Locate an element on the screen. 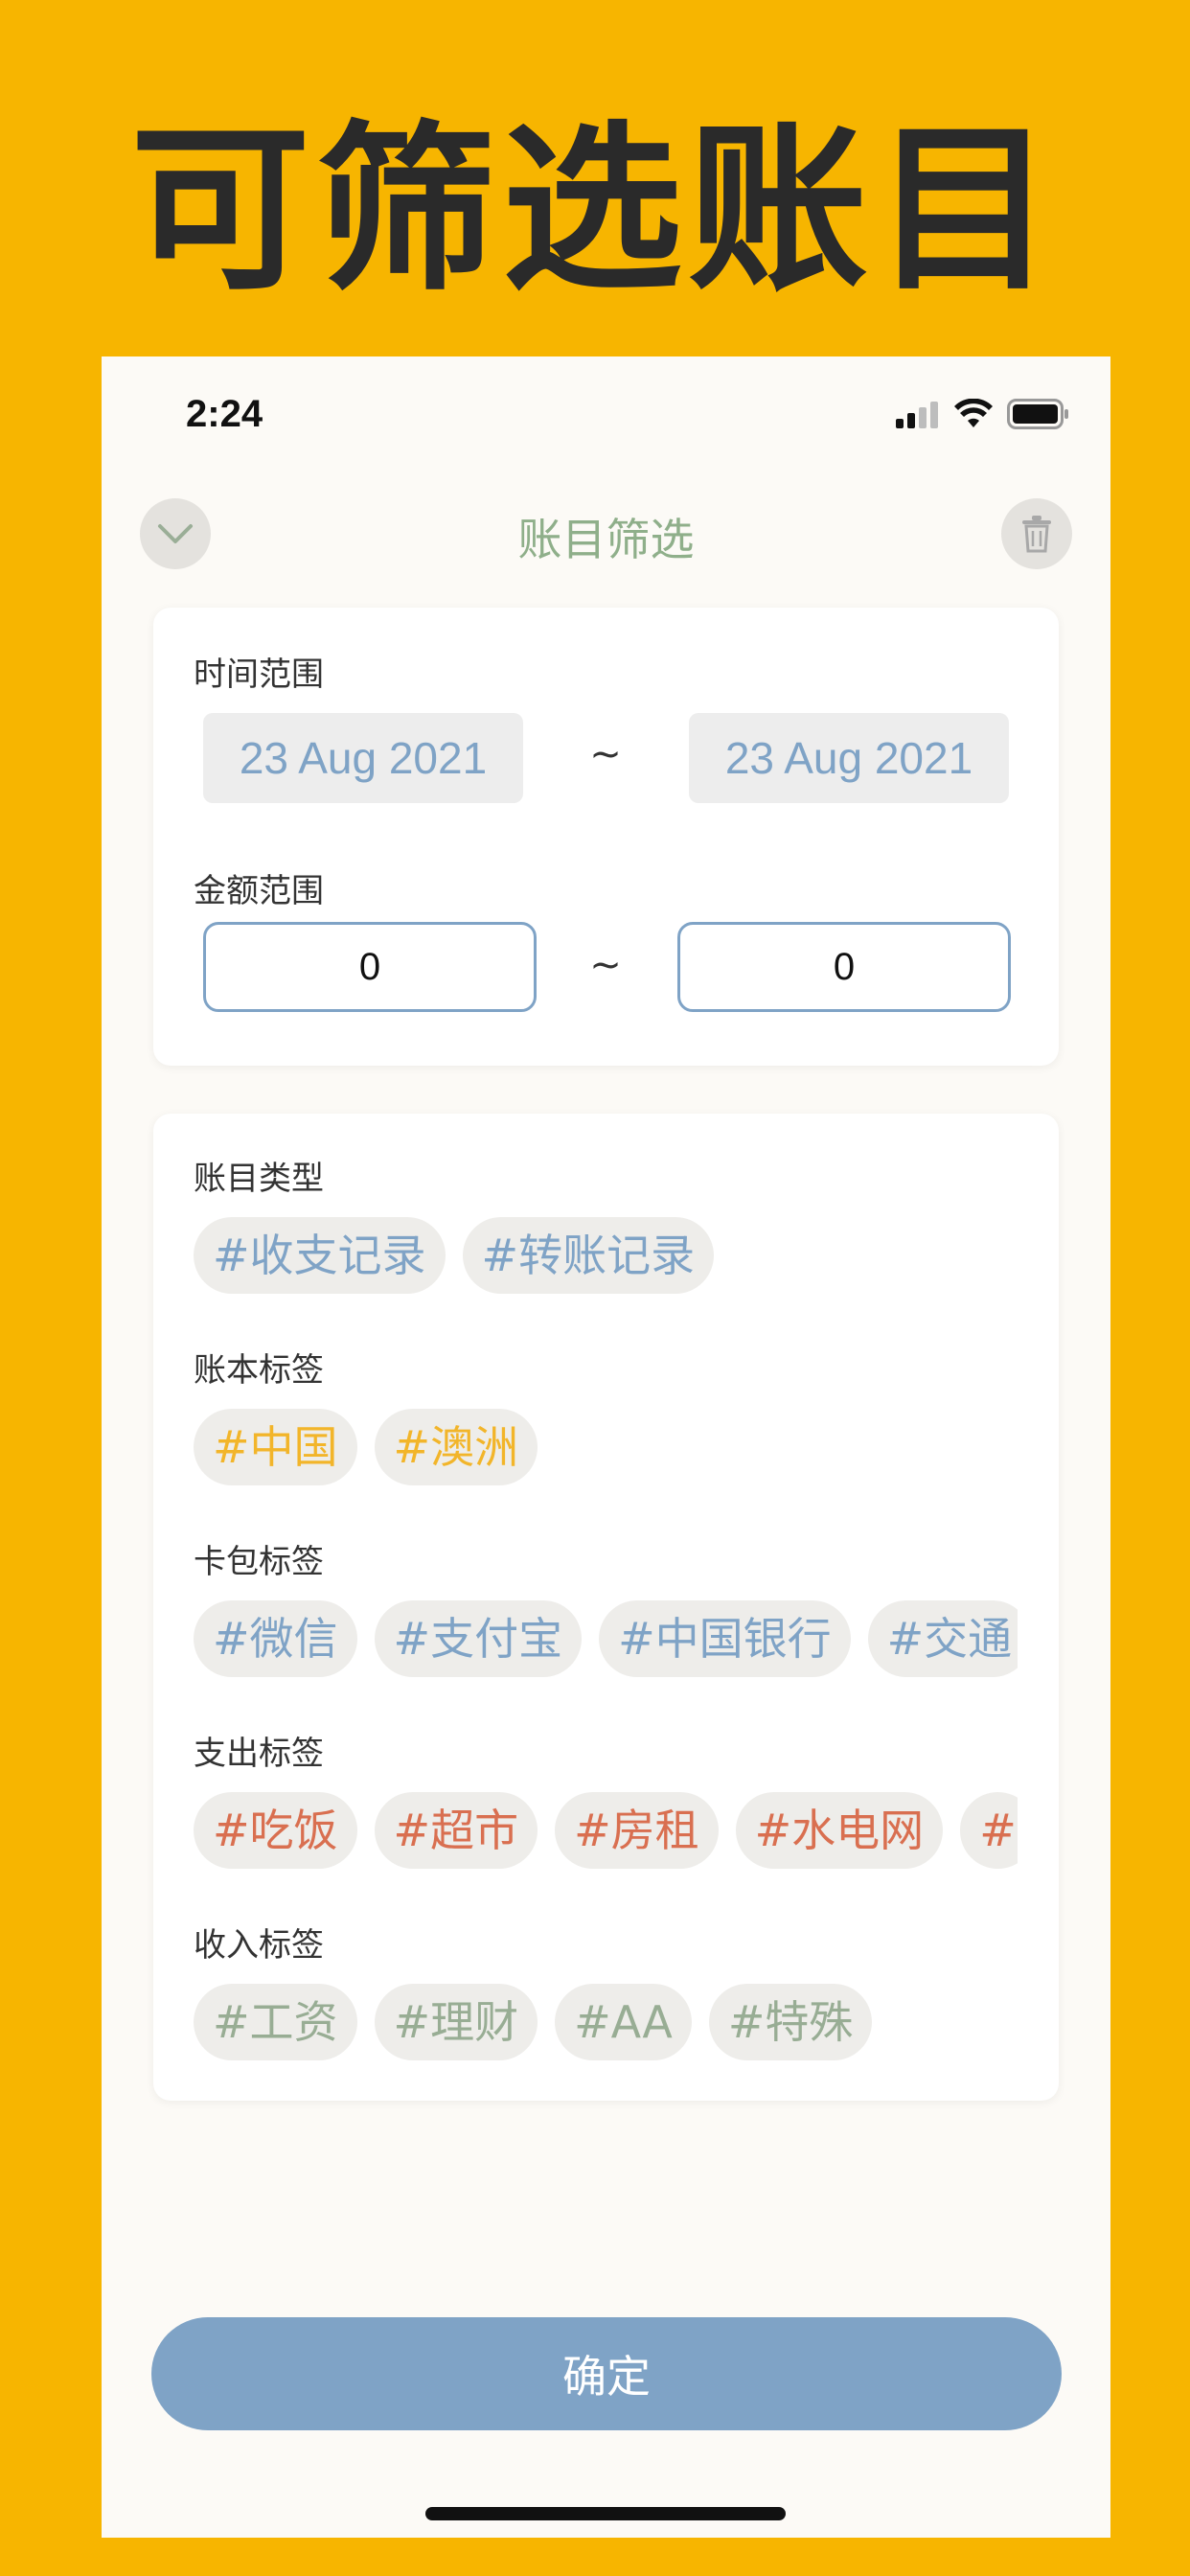  tag-income-aa: #AA is located at coordinates (623, 2022).